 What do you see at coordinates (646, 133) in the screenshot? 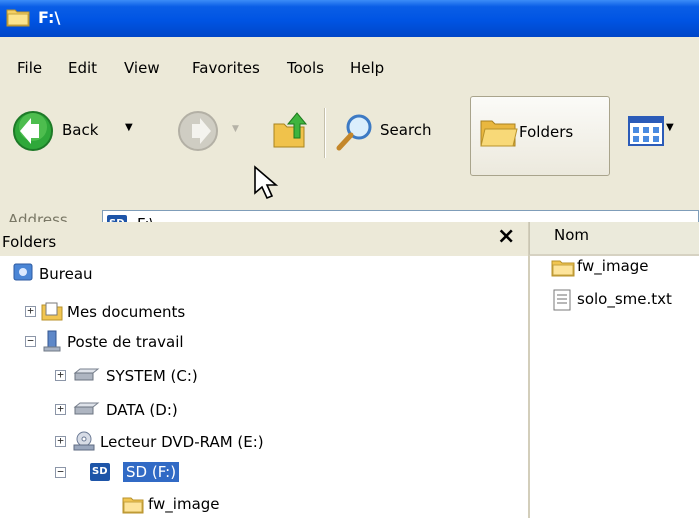
I see `views-grid-icon` at bounding box center [646, 133].